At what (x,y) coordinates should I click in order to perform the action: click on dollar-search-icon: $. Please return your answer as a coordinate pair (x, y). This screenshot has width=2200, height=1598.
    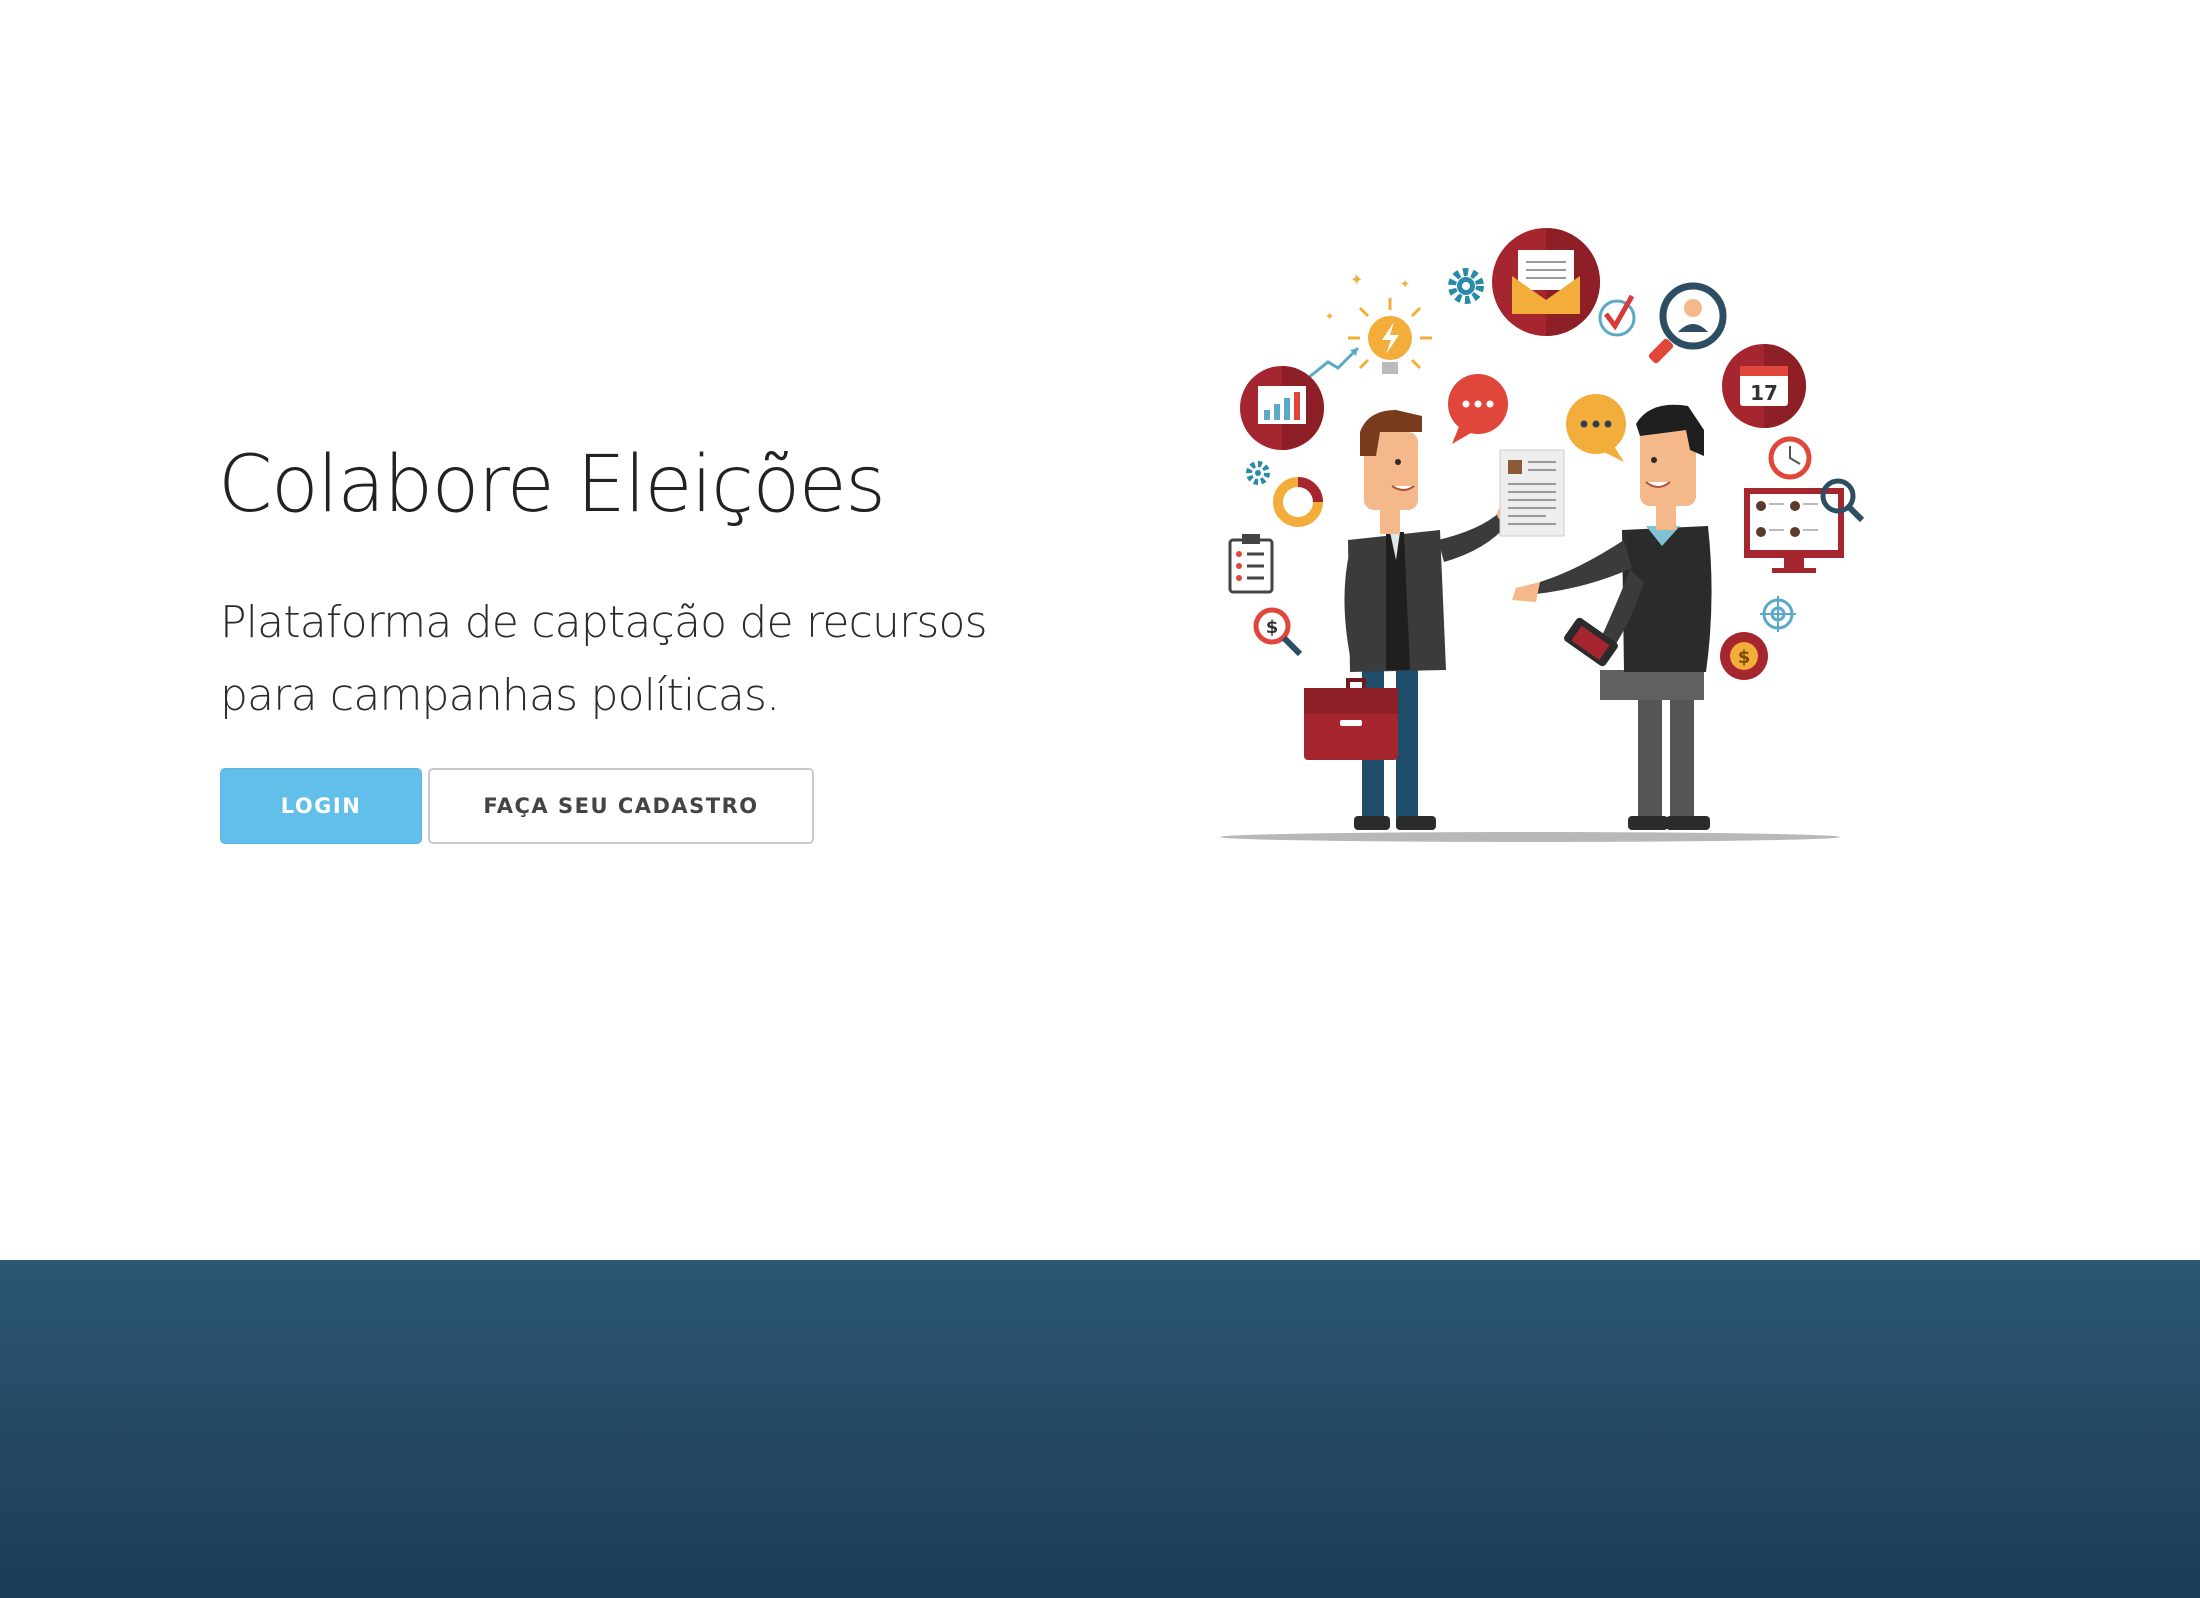
    Looking at the image, I should click on (1278, 632).